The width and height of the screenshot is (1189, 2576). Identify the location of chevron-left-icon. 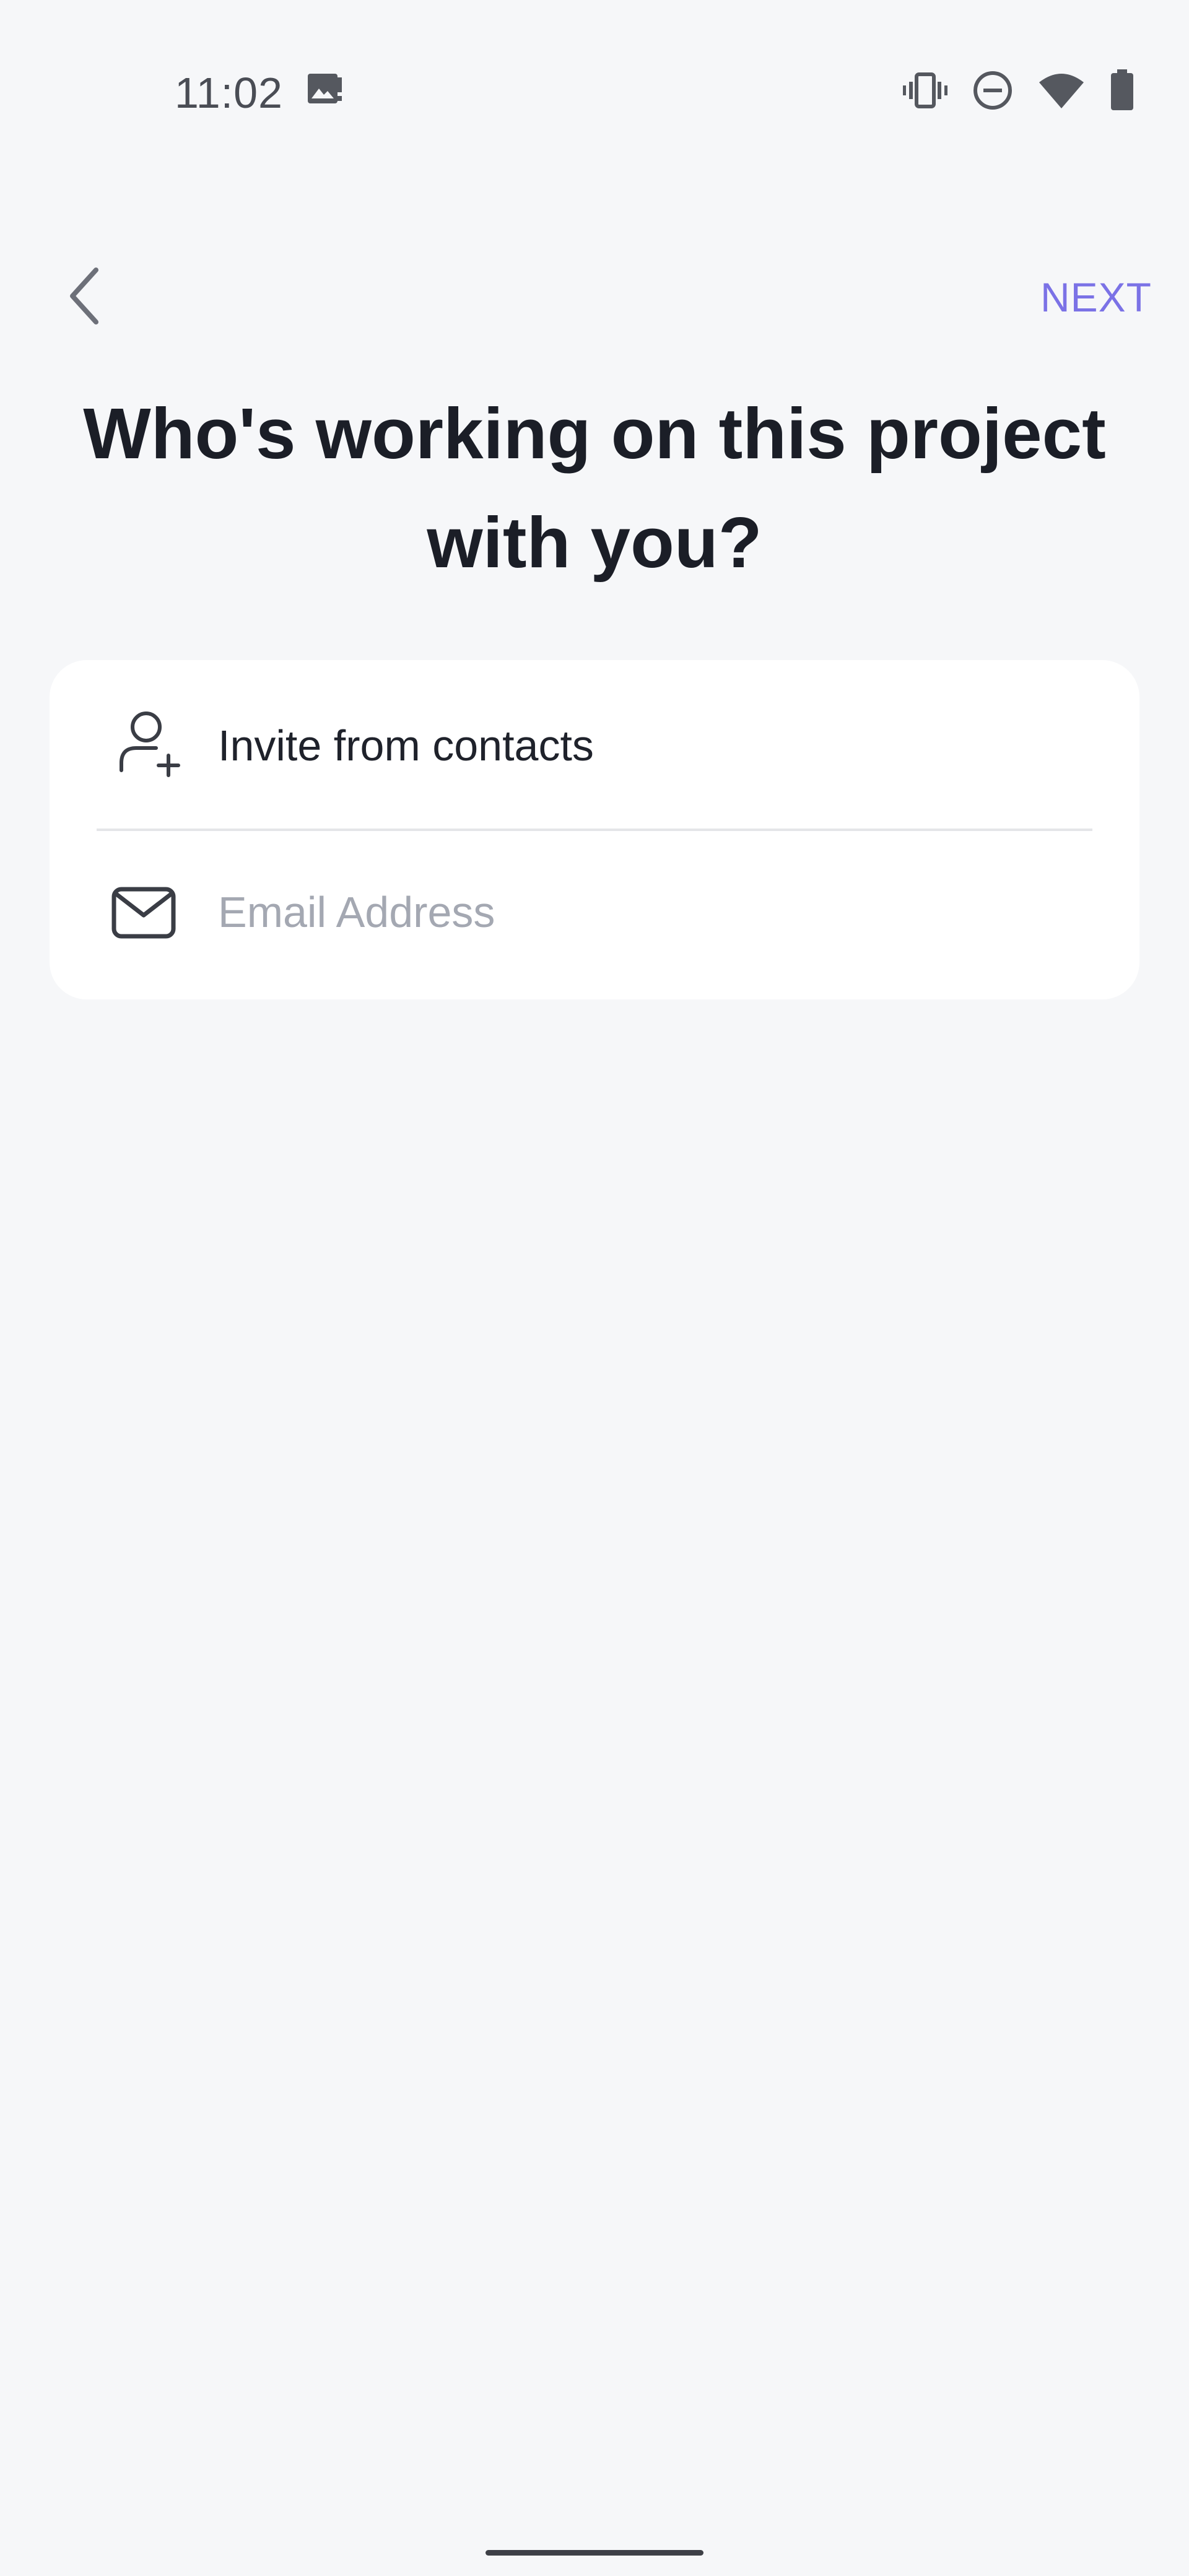
(83, 297).